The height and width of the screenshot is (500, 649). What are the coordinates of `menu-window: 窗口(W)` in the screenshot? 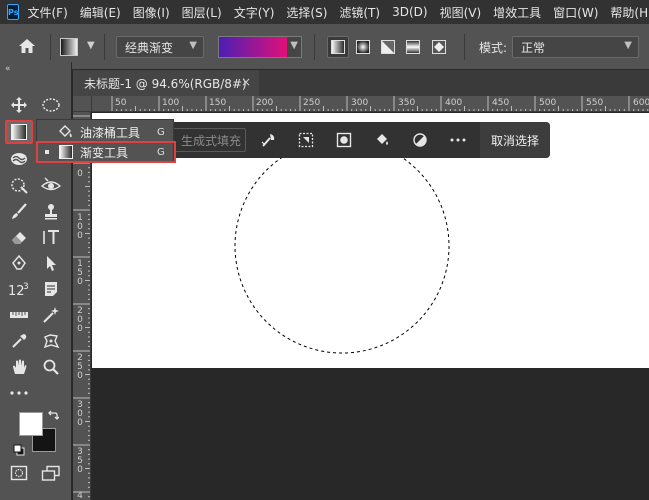 It's located at (575, 12).